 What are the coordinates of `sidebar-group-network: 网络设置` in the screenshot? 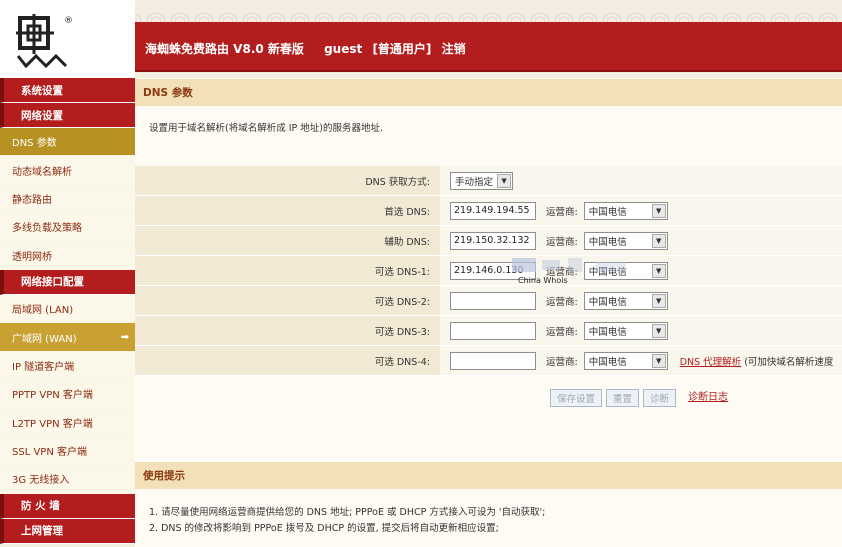 It's located at (67, 115).